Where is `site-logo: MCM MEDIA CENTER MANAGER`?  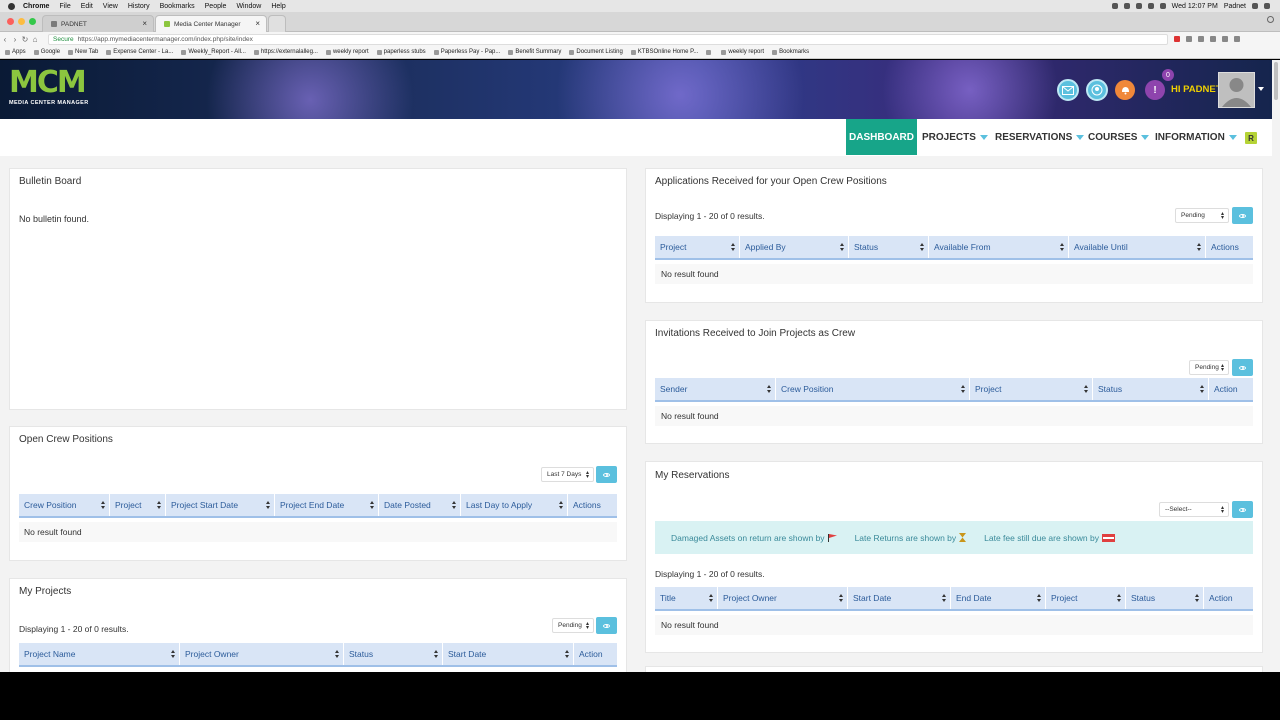
site-logo: MCM MEDIA CENTER MANAGER is located at coordinates (55, 89).